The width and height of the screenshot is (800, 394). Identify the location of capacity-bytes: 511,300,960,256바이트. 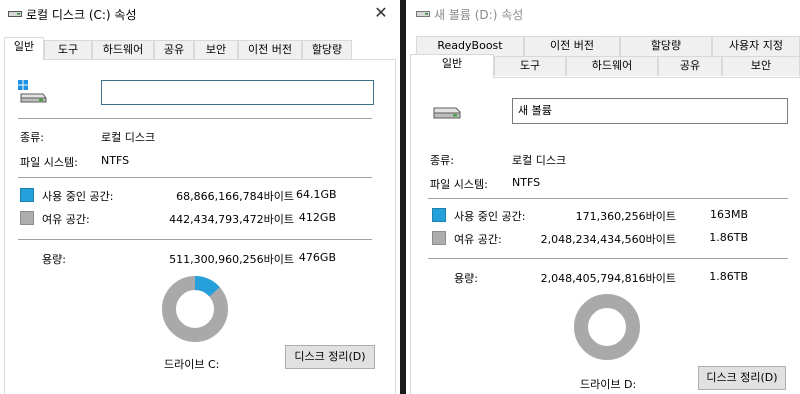
(231, 259).